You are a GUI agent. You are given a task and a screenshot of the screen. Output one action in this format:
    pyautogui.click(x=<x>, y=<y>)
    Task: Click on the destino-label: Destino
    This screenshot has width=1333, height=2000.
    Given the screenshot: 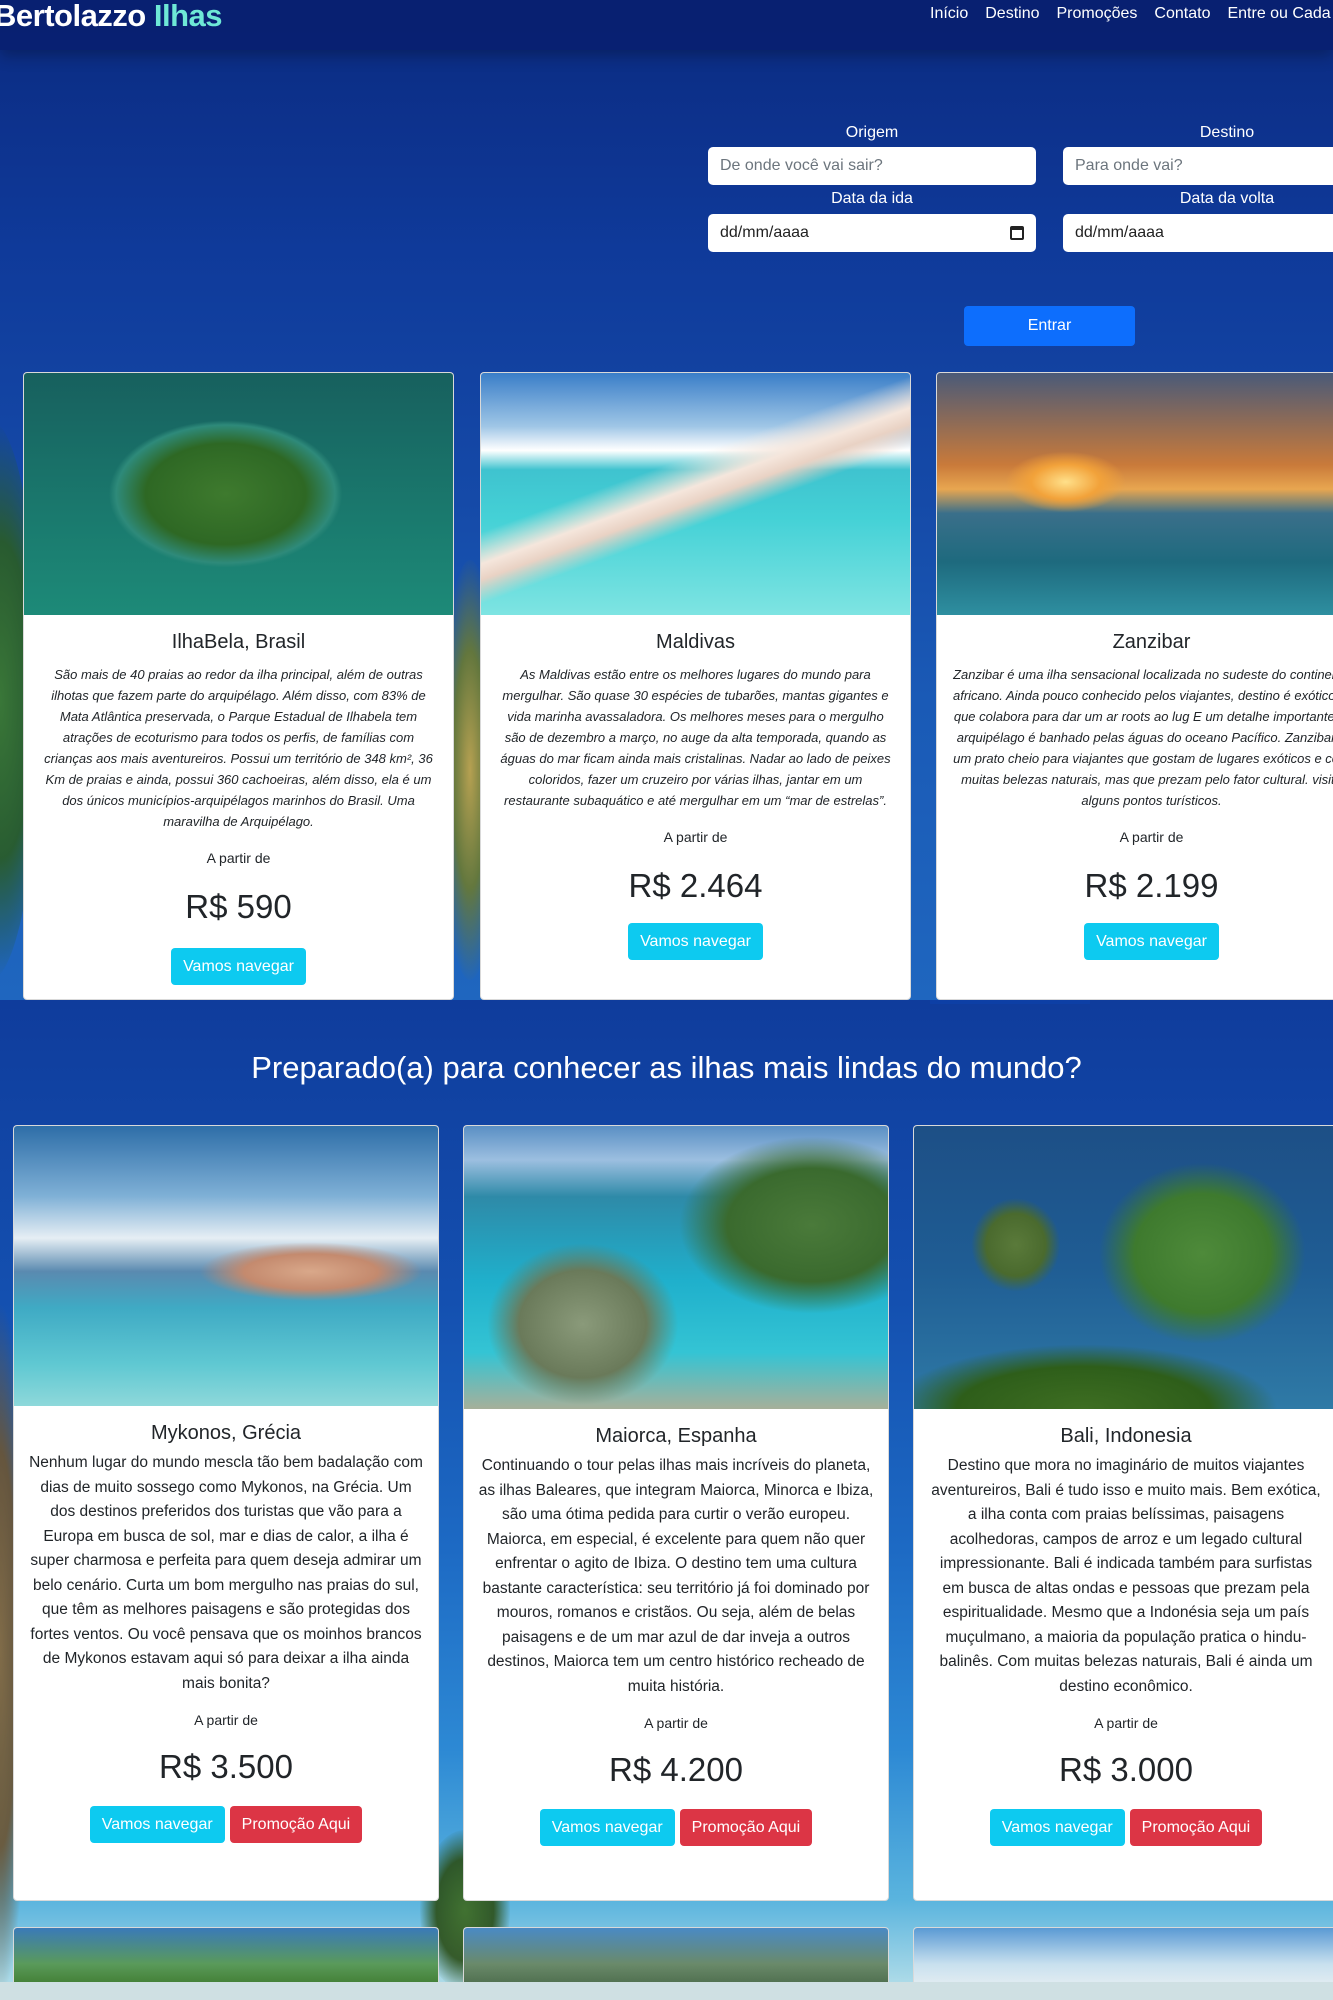 What is the action you would take?
    pyautogui.click(x=1227, y=132)
    